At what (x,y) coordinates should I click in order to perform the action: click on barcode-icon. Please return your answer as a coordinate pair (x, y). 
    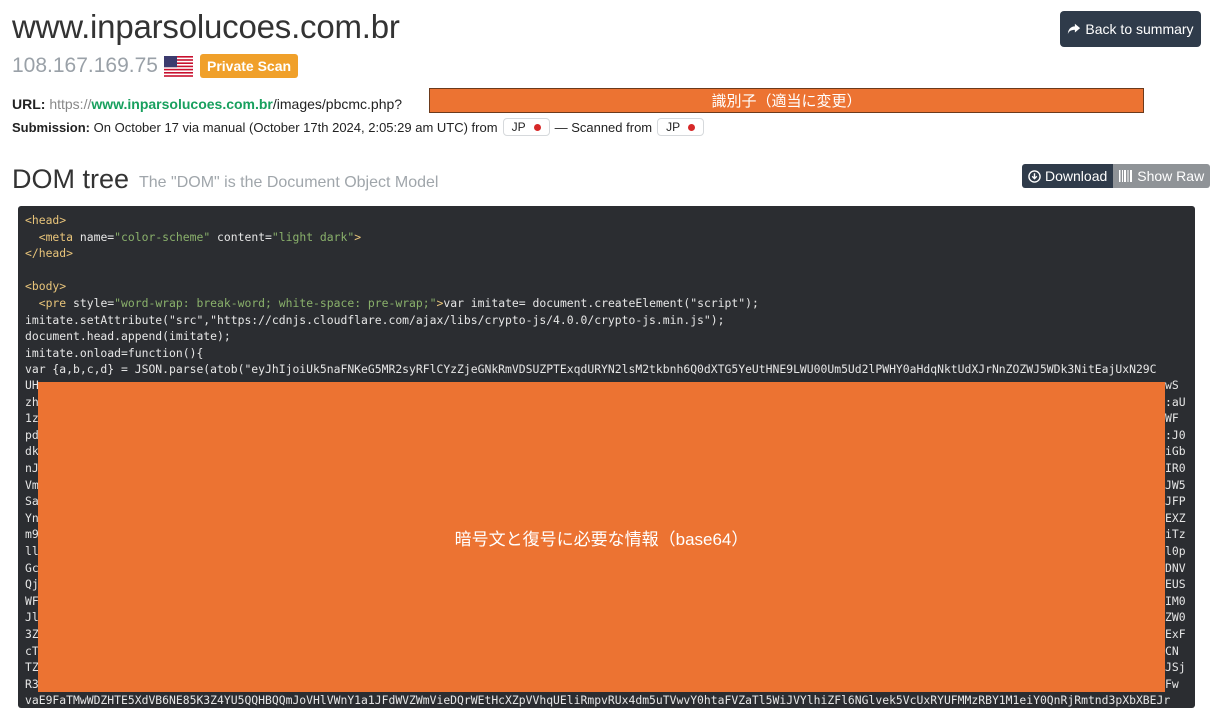
    Looking at the image, I should click on (1126, 176).